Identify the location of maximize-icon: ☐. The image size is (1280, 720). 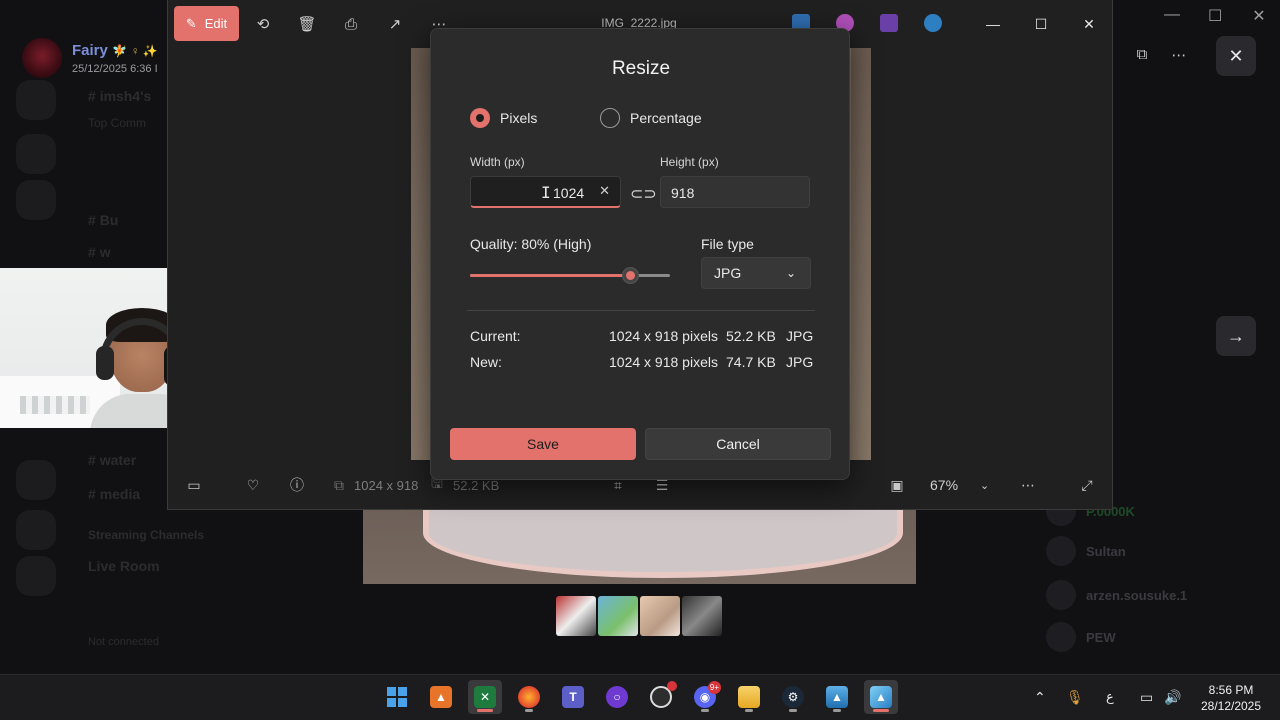
(1215, 16).